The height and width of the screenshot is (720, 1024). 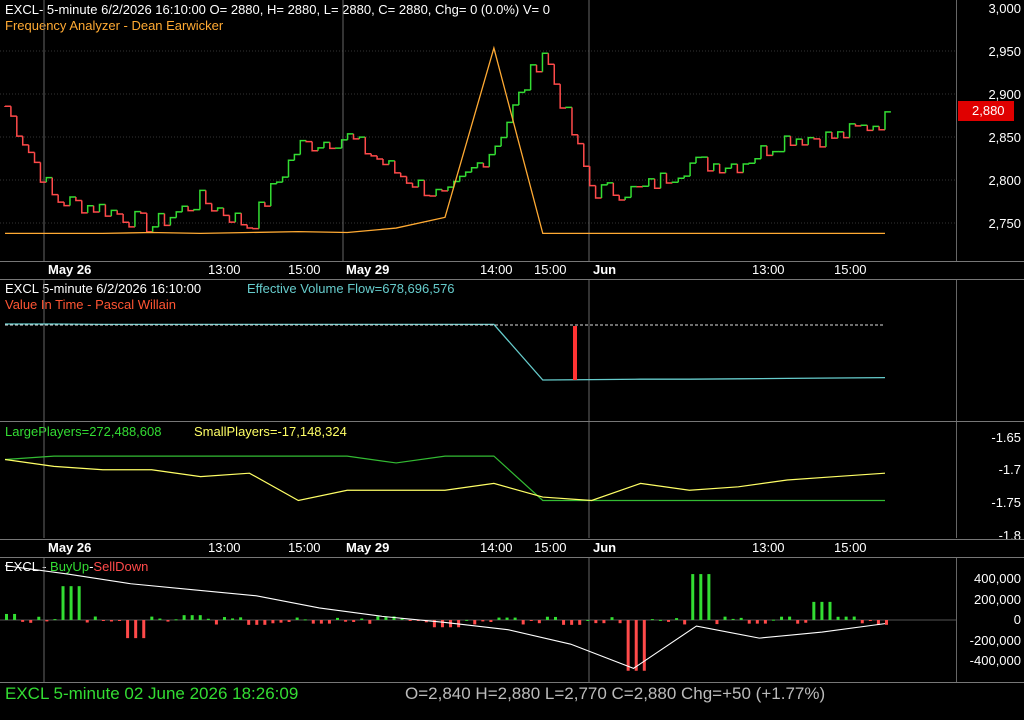 I want to click on price-tick: 2,850, so click(x=1004, y=137).